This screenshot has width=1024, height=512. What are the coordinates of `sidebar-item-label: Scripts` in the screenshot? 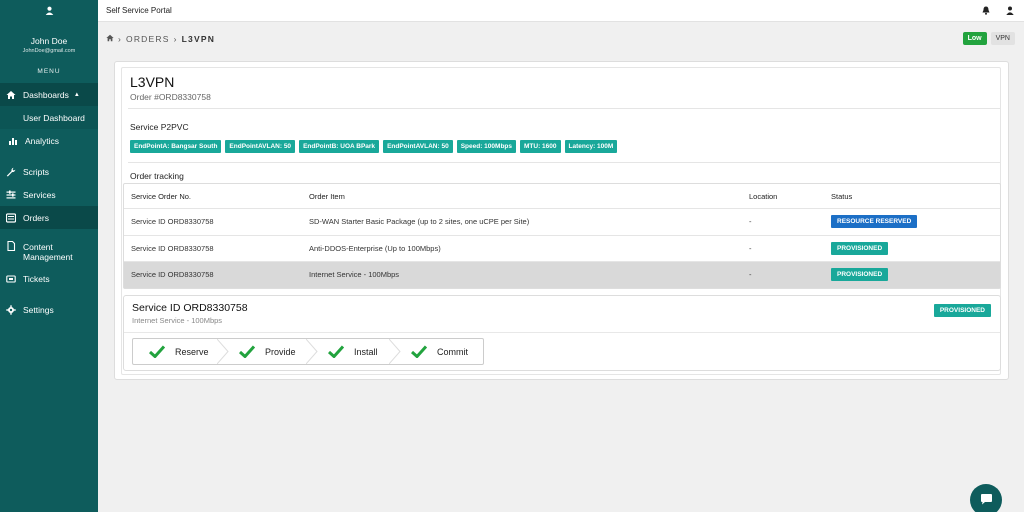 It's located at (36, 171).